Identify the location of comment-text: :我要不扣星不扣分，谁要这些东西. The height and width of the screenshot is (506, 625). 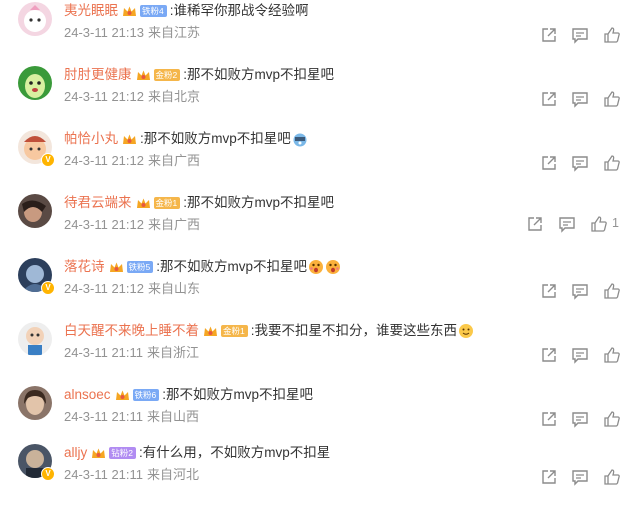
(353, 330).